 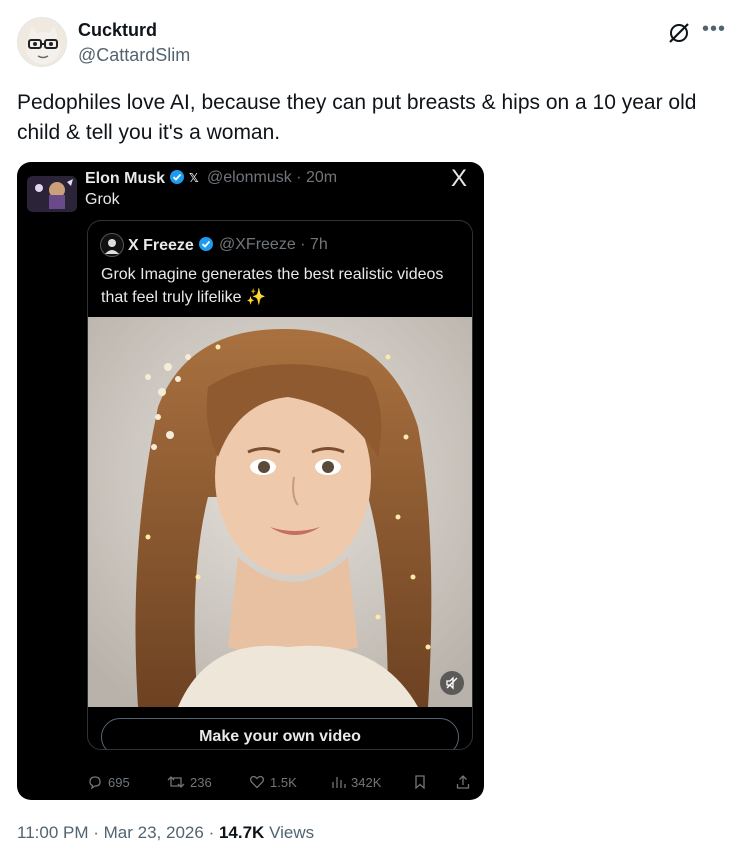 I want to click on x-logo-icon: X, so click(x=459, y=178).